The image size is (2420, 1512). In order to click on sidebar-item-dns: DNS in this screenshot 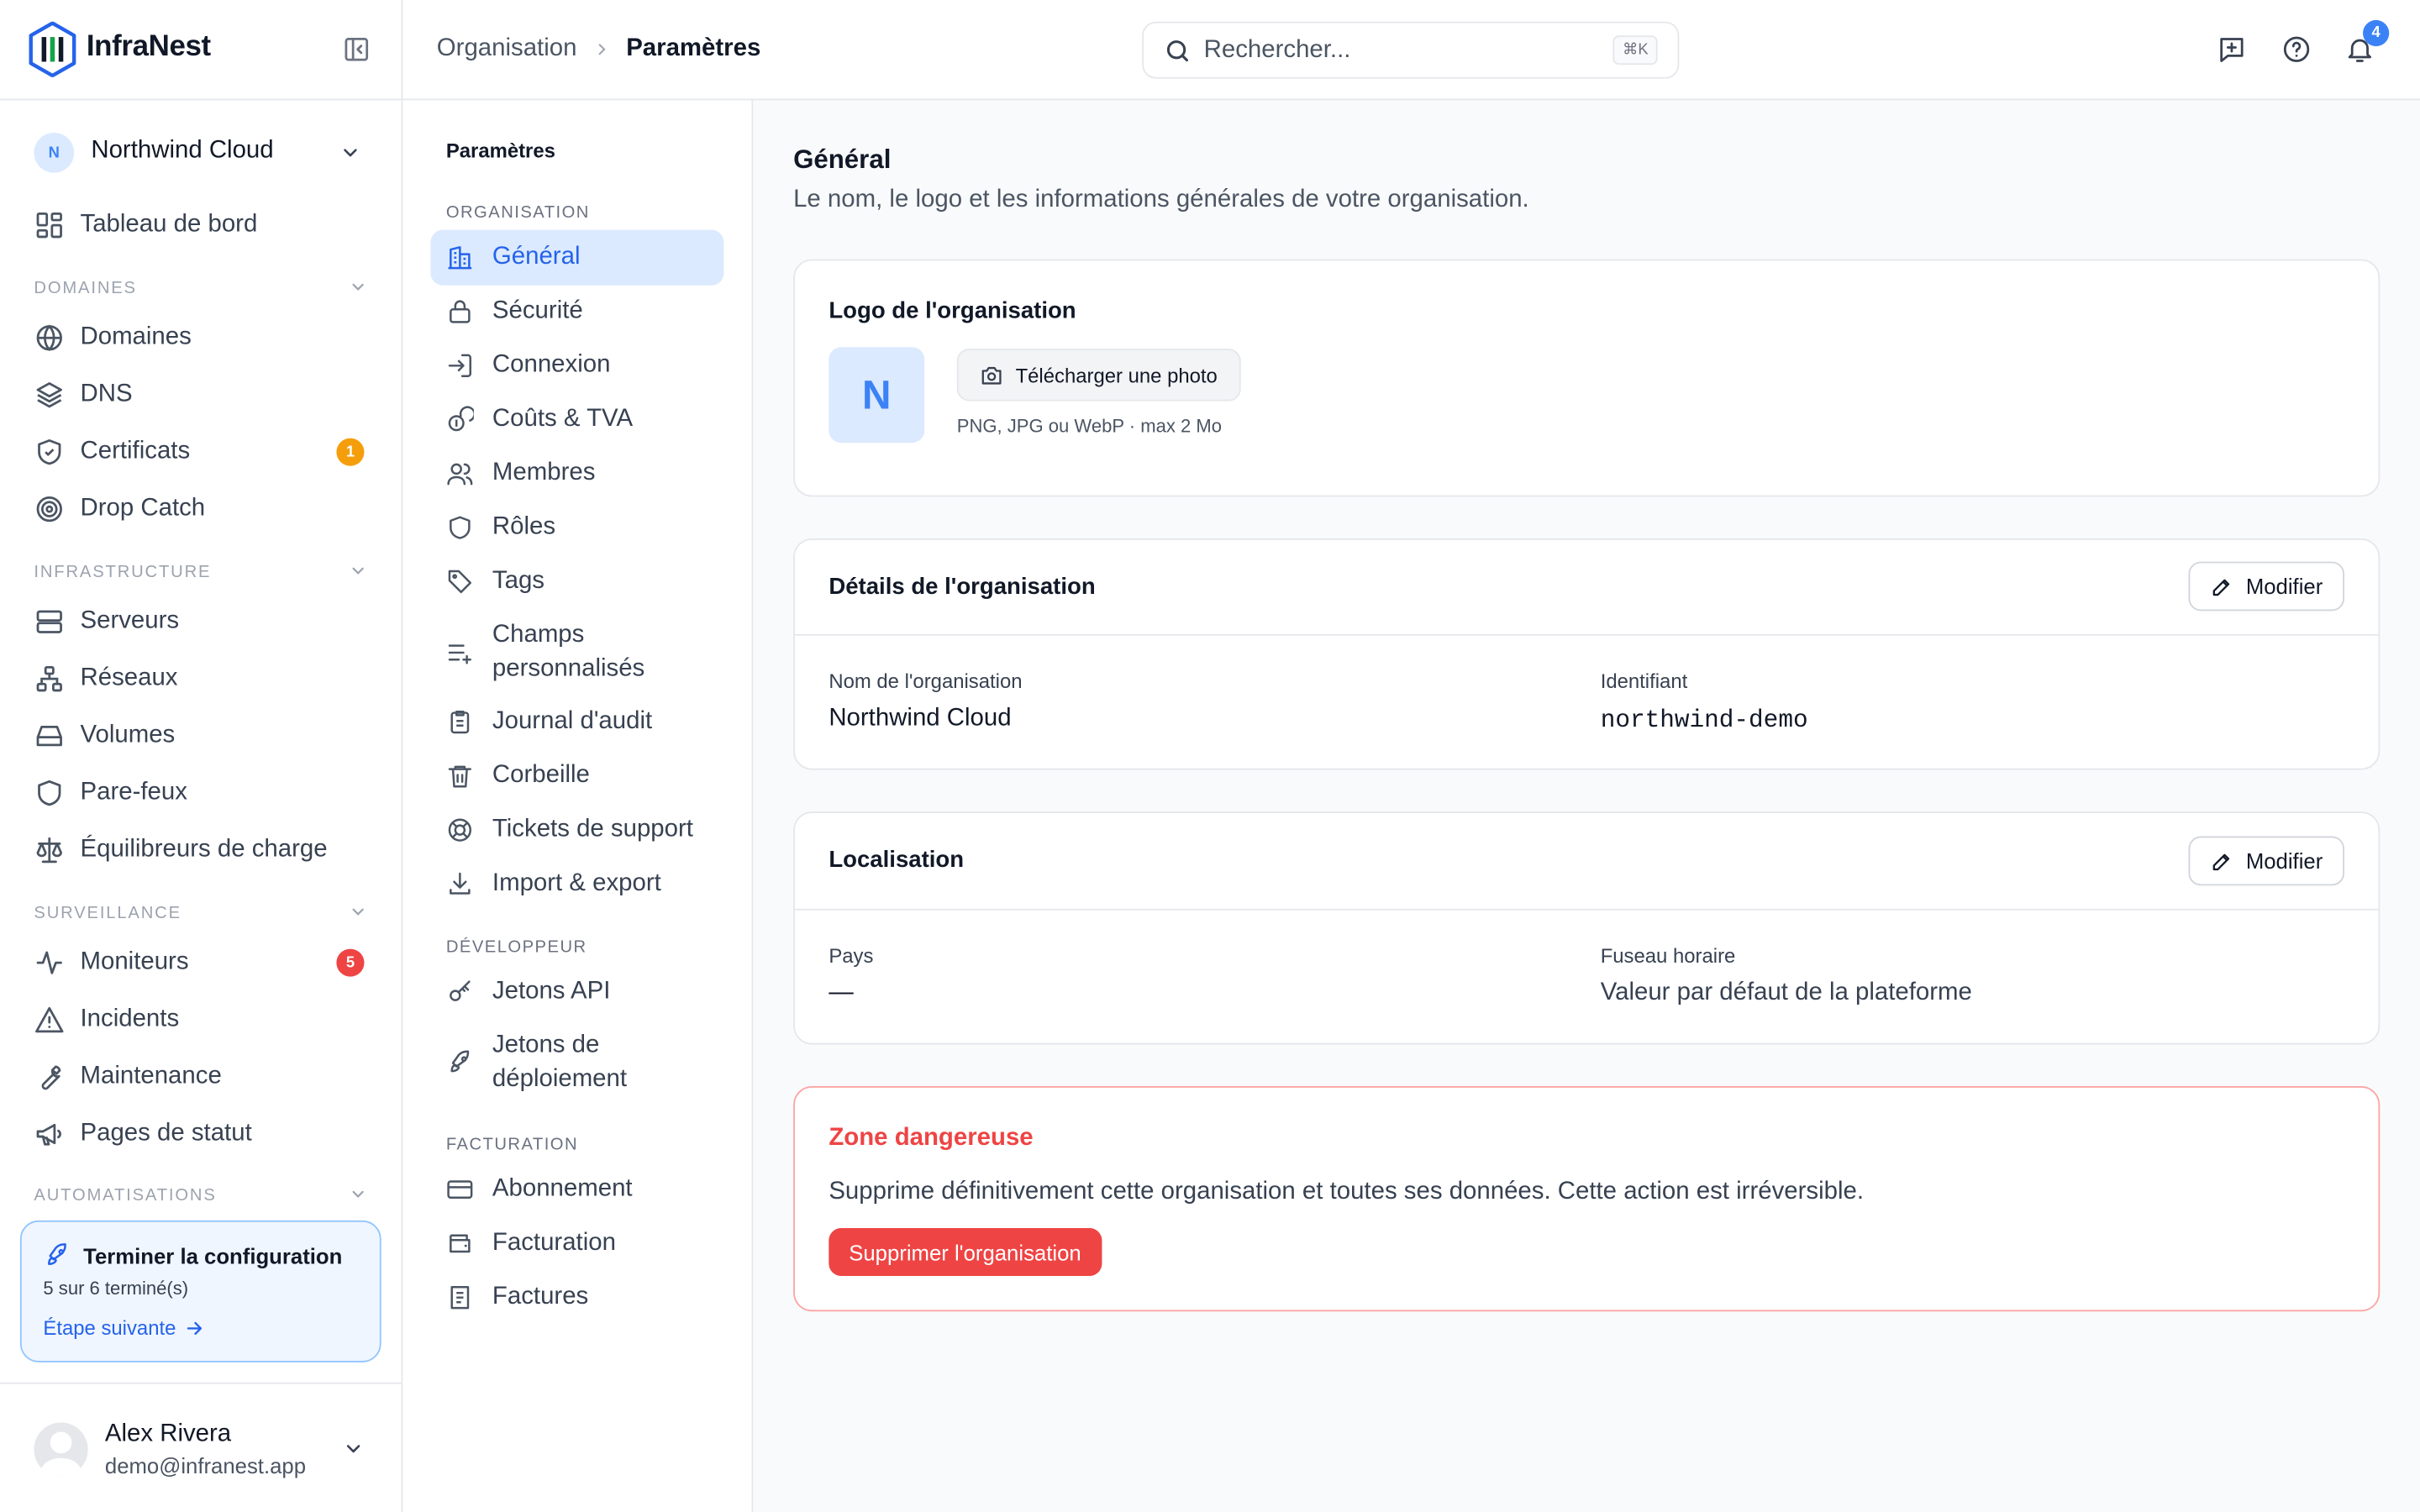, I will do `click(203, 395)`.